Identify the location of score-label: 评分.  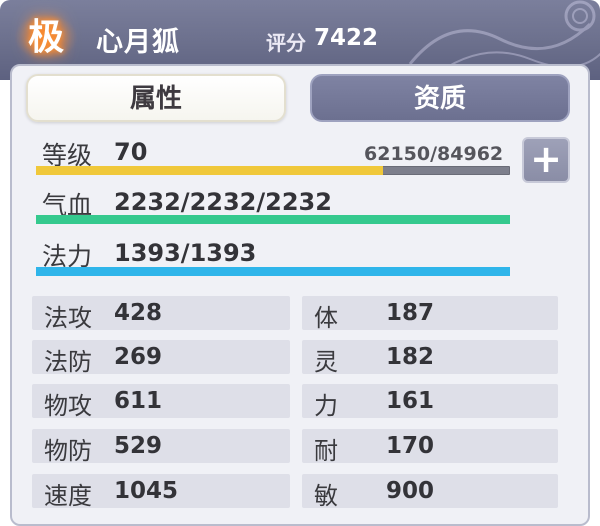
(286, 43).